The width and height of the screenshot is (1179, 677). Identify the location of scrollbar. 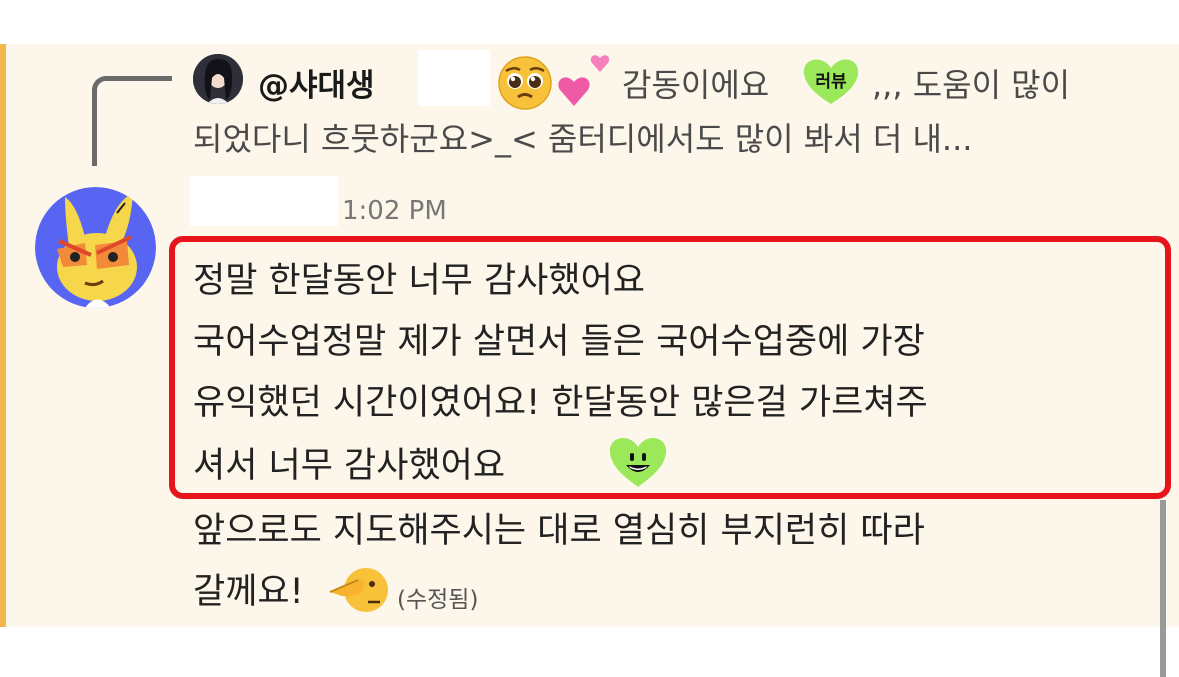
(1163, 588).